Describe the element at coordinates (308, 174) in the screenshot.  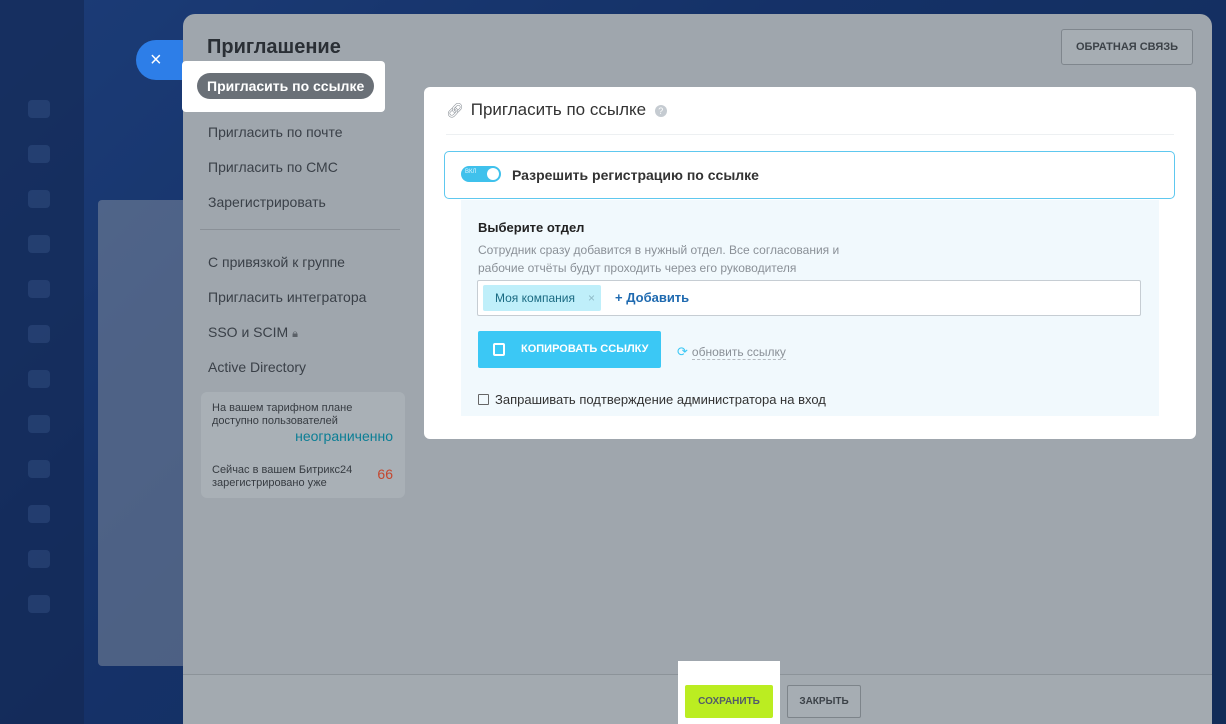
I see `nav-item-invite-sms: Пригласить по СМС` at that location.